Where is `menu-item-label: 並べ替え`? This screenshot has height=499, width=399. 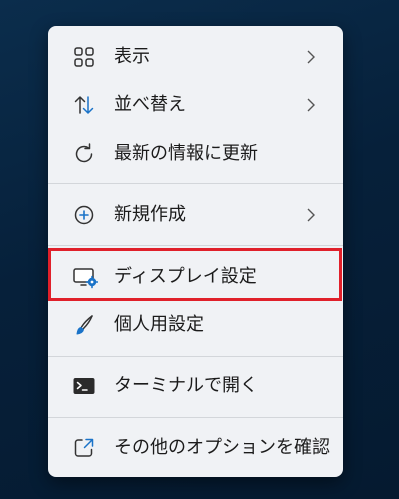
menu-item-label: 並べ替え is located at coordinates (150, 104).